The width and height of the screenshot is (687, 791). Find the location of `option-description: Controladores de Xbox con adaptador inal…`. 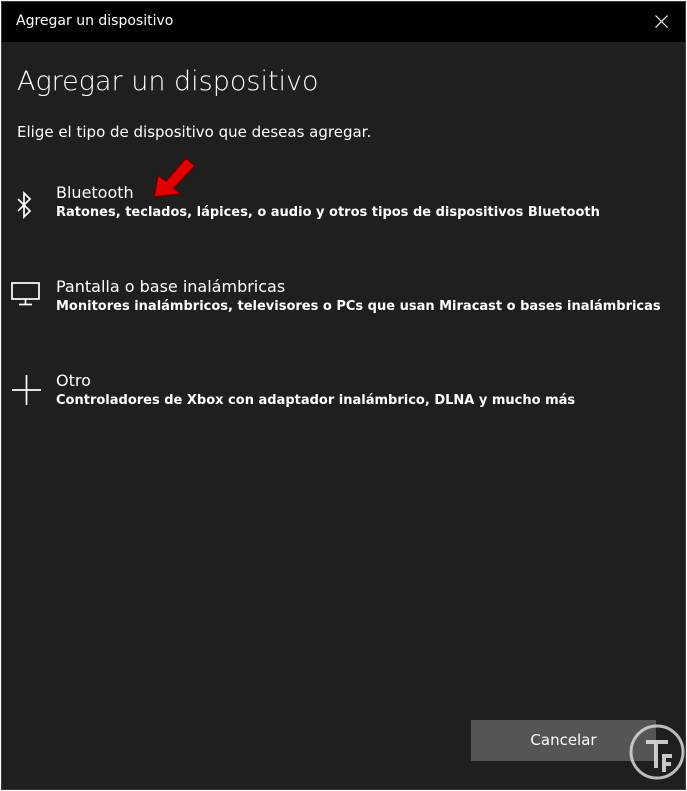

option-description: Controladores de Xbox con adaptador inal… is located at coordinates (316, 400).